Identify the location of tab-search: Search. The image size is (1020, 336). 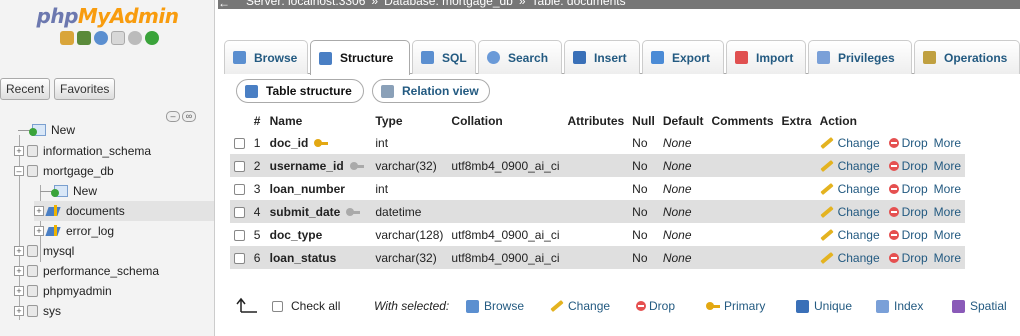
(520, 57).